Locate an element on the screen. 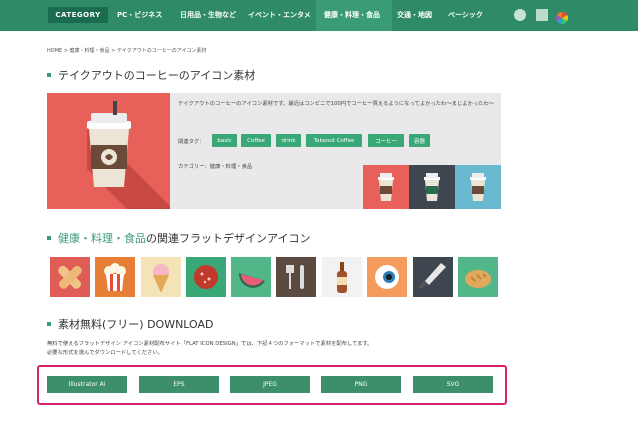 Image resolution: width=638 pixels, height=424 pixels. knife-icon is located at coordinates (433, 277).